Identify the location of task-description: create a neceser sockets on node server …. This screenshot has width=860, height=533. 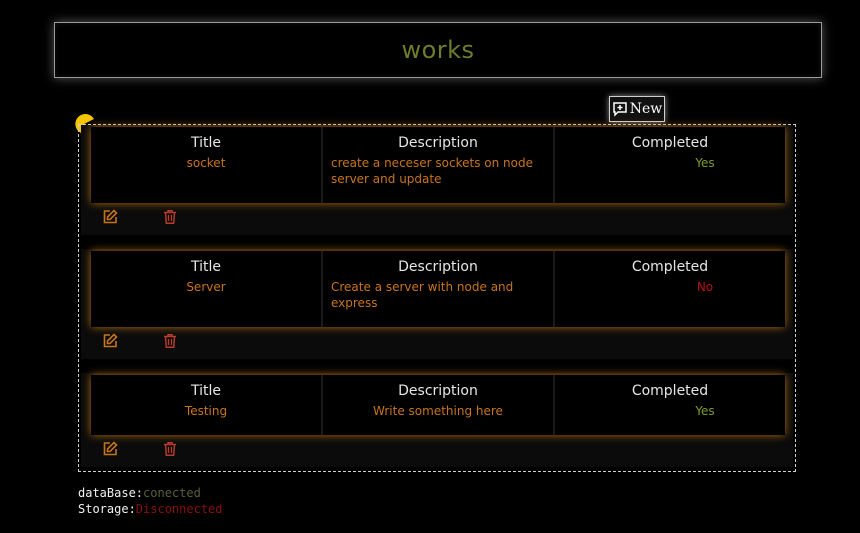
(432, 171).